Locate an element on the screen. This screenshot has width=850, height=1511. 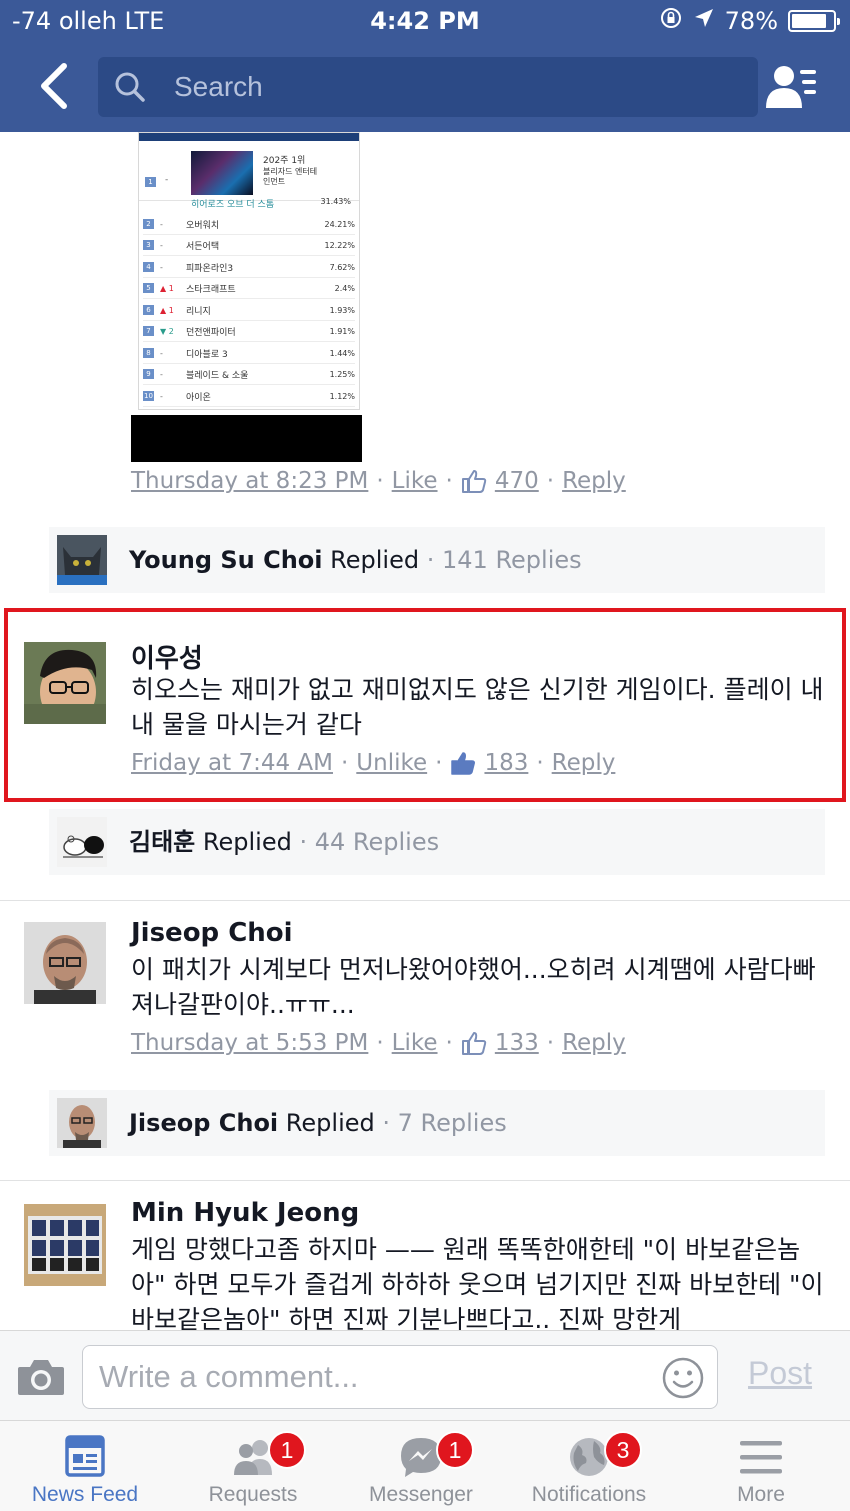
notifications-badge: 3 is located at coordinates (623, 1450).